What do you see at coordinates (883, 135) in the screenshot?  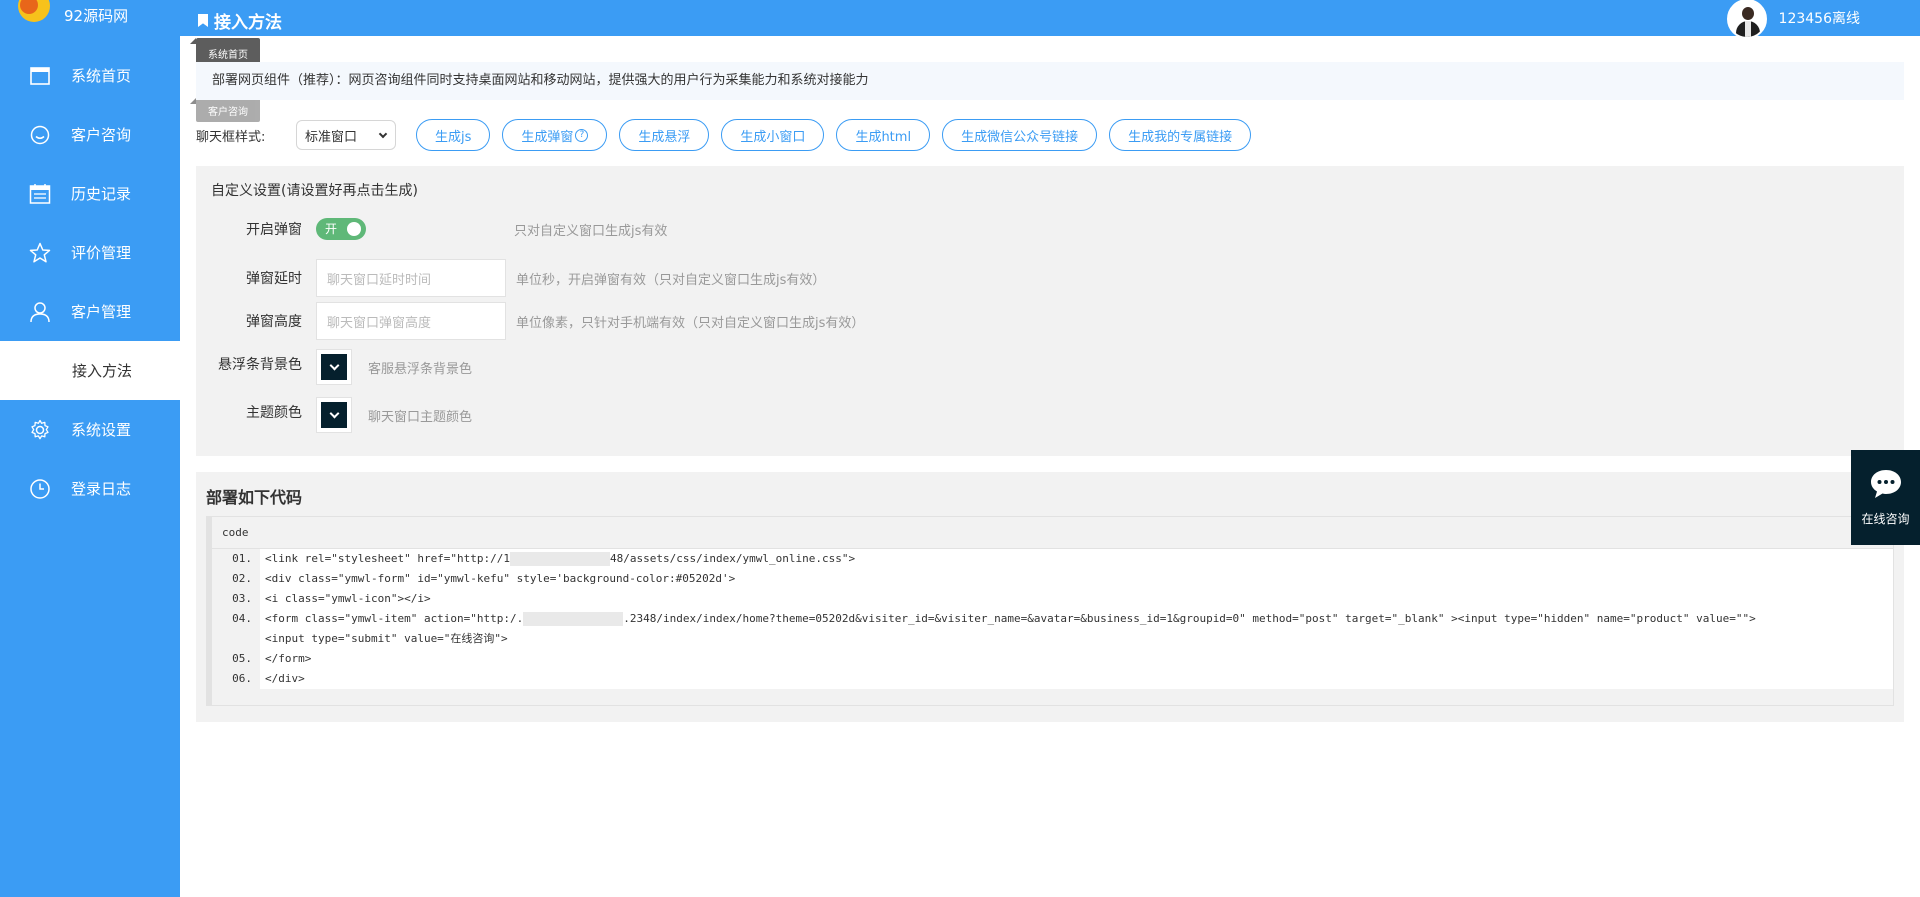 I see `generate-html-button: 生成html` at bounding box center [883, 135].